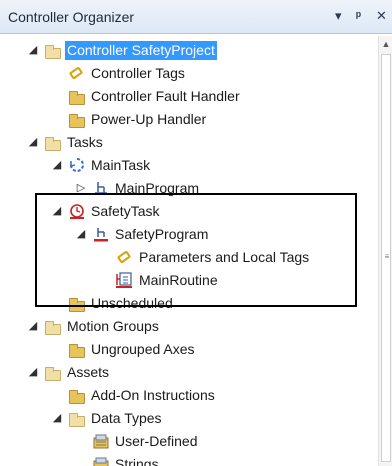  Describe the element at coordinates (189, 459) in the screenshot. I see `tree-item-strings: Strings` at that location.